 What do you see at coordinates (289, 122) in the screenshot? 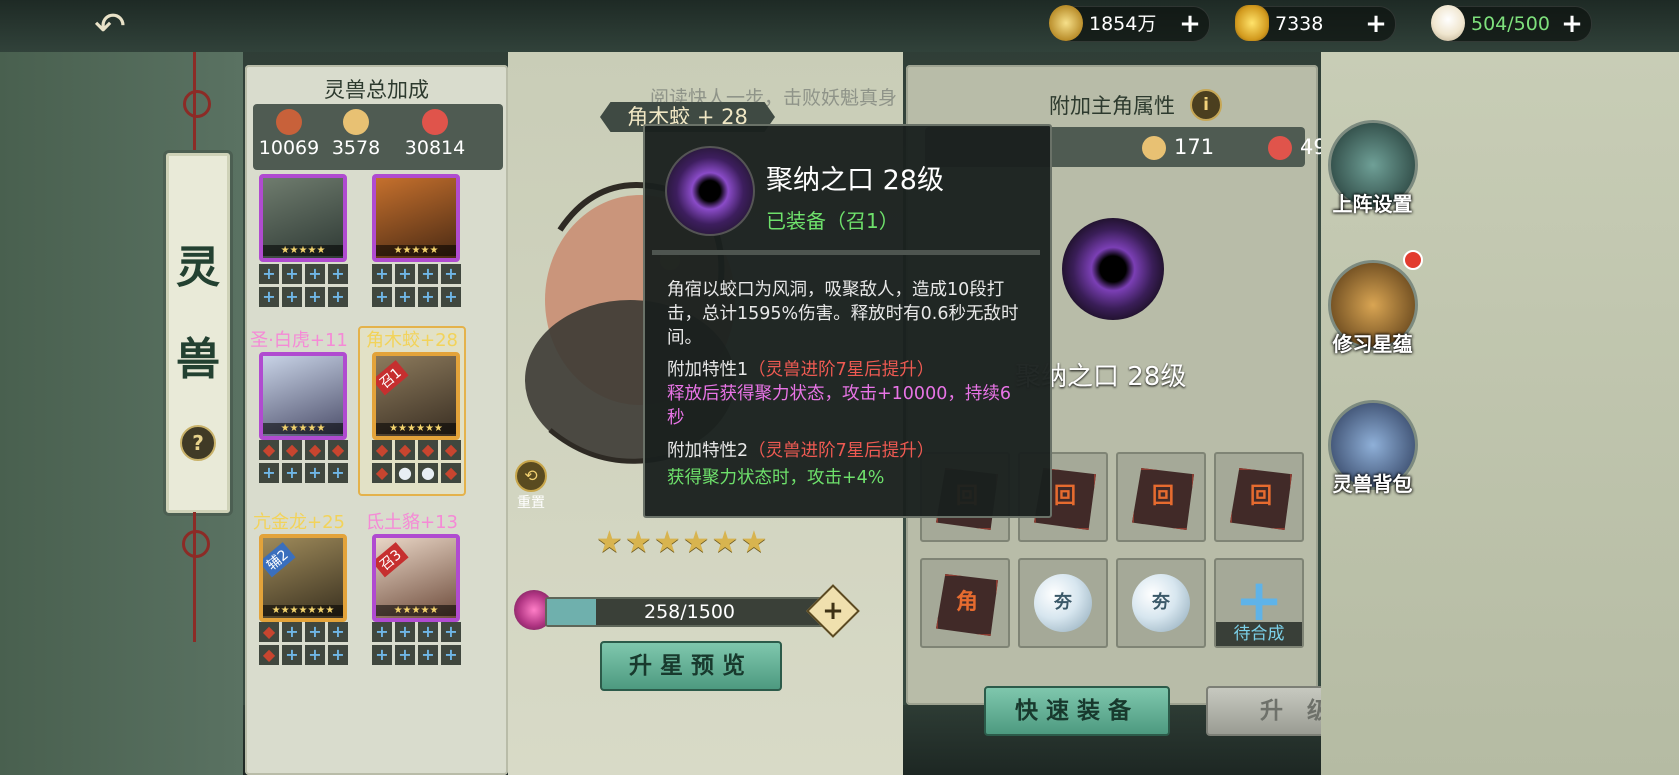
I see `sword-icon` at bounding box center [289, 122].